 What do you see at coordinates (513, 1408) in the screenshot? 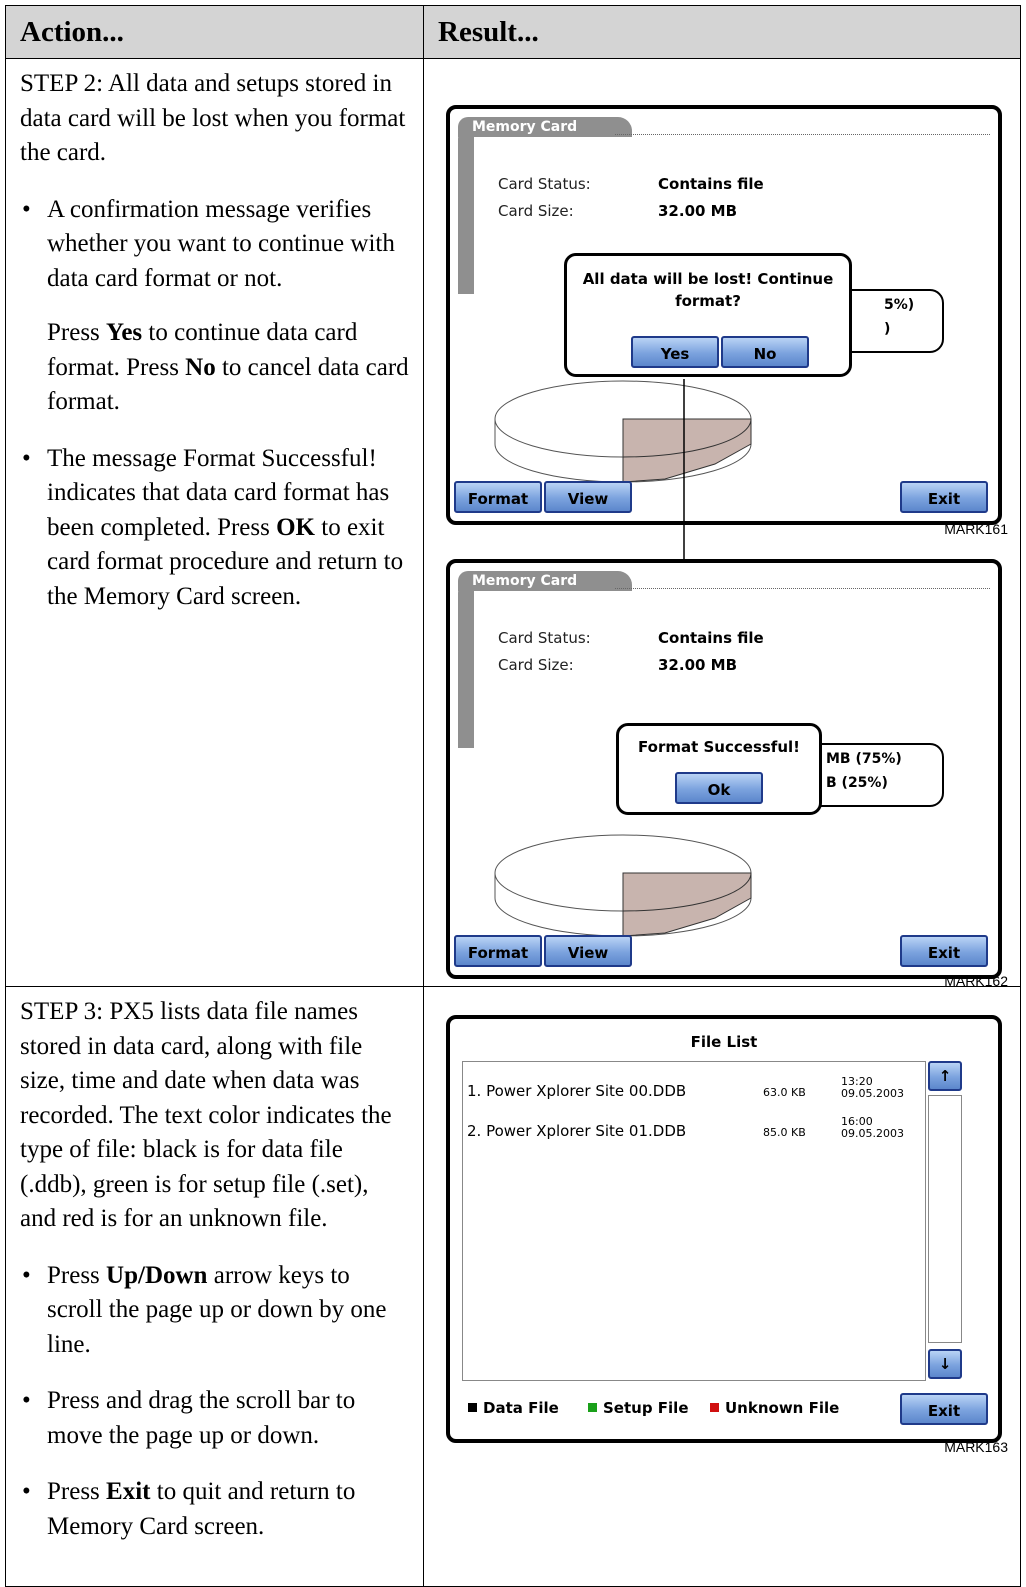
I see `legend-data-file: Data File` at bounding box center [513, 1408].